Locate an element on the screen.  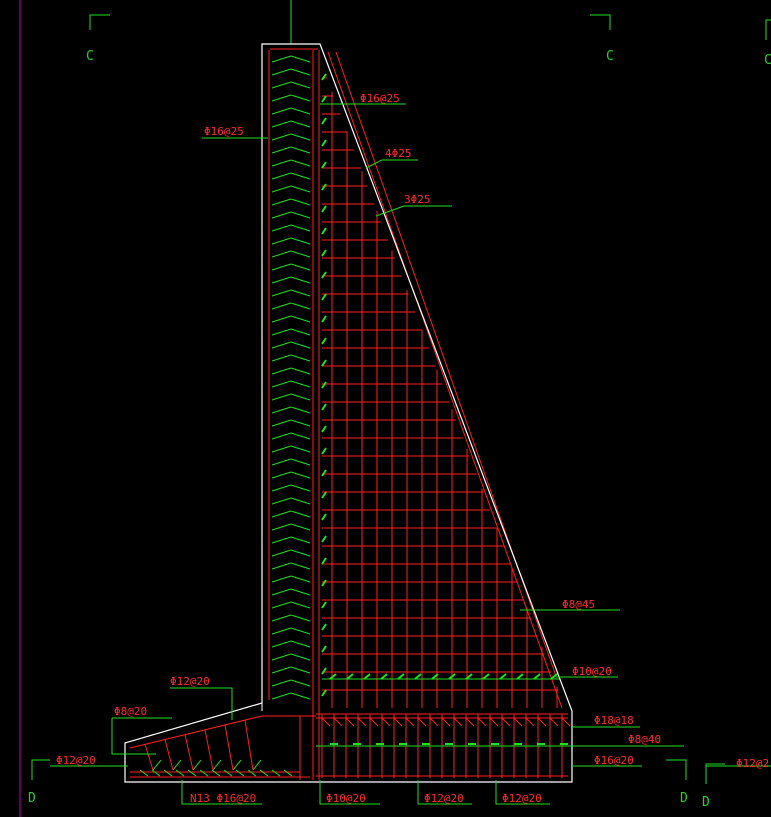
label-stem-top: Φ16@25 is located at coordinates (380, 98).